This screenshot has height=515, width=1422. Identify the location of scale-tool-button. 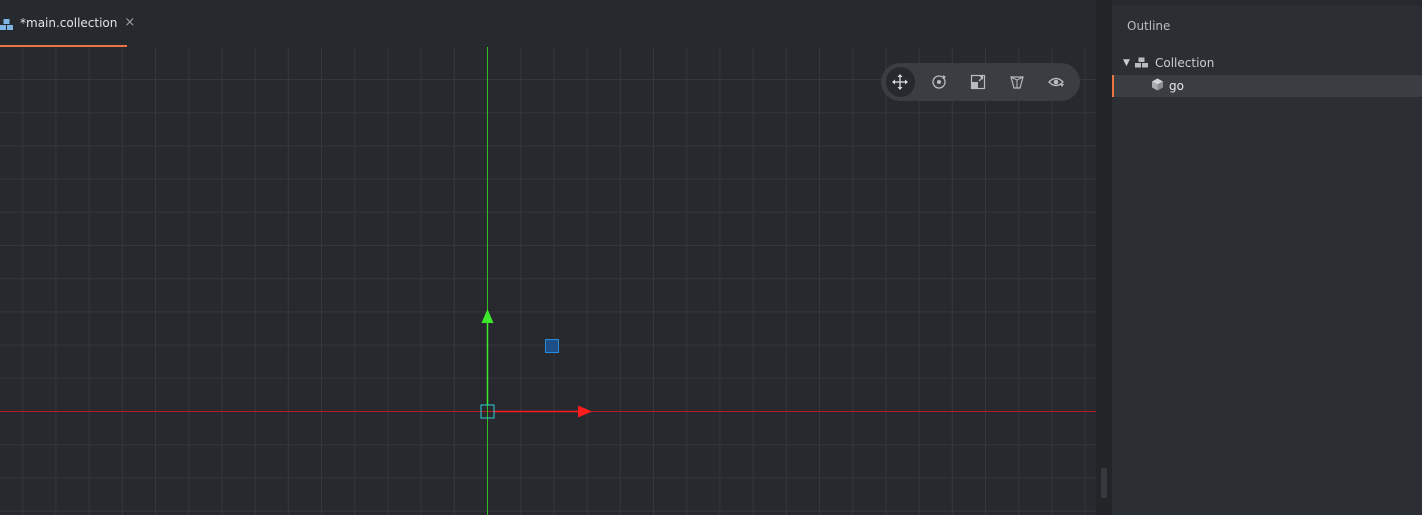
(978, 82).